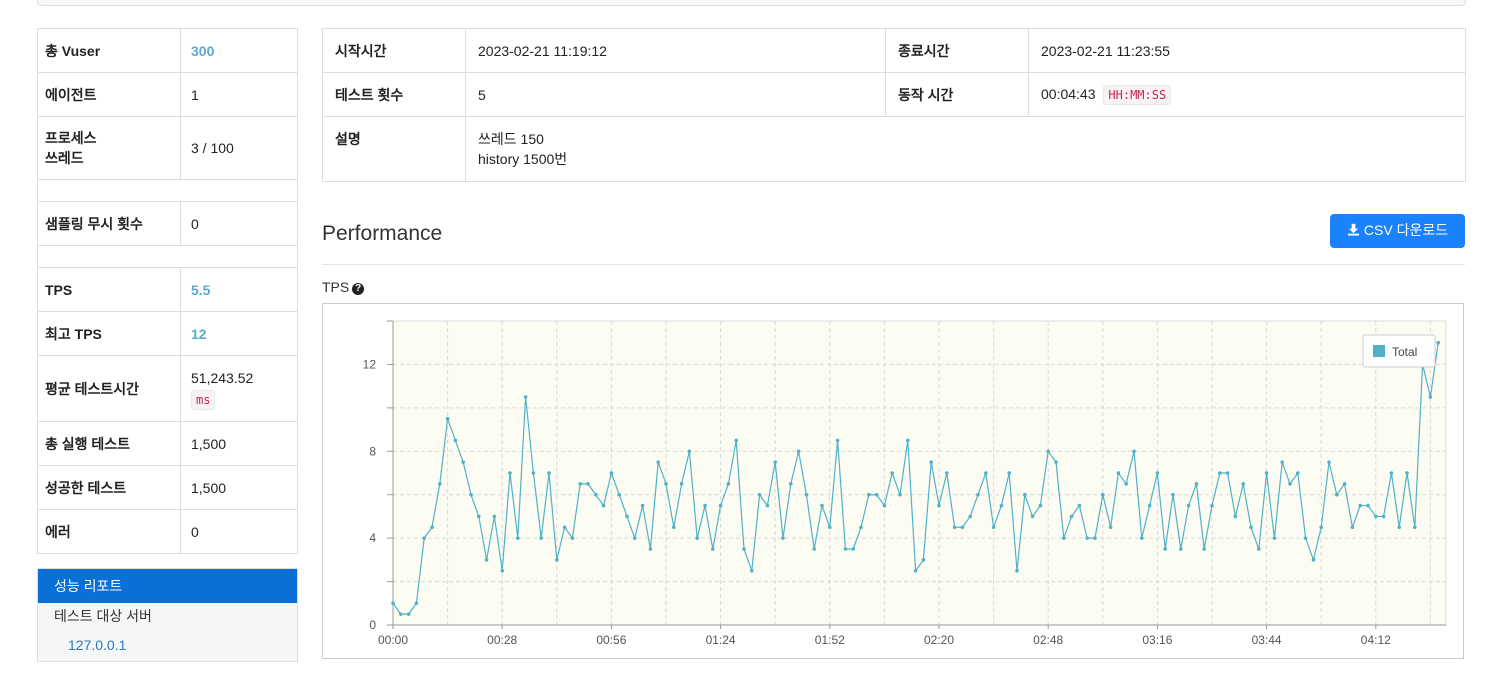 The height and width of the screenshot is (676, 1495). Describe the element at coordinates (372, 451) in the screenshot. I see `y-tick-label: 8` at that location.